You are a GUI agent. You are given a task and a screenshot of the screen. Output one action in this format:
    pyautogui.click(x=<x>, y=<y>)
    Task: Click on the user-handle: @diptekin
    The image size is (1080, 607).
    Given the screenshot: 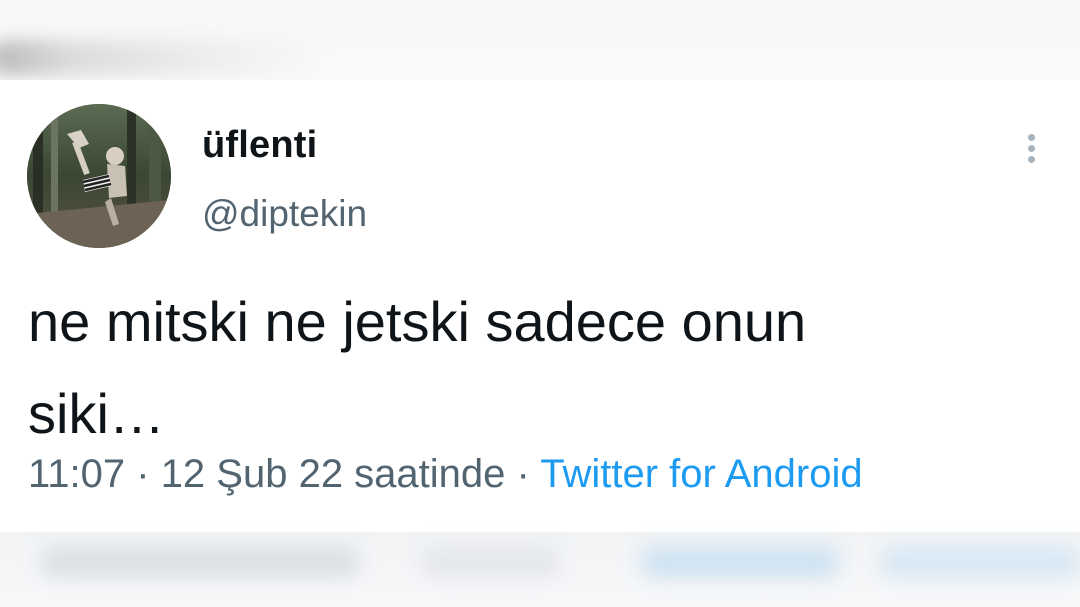 What is the action you would take?
    pyautogui.click(x=284, y=214)
    